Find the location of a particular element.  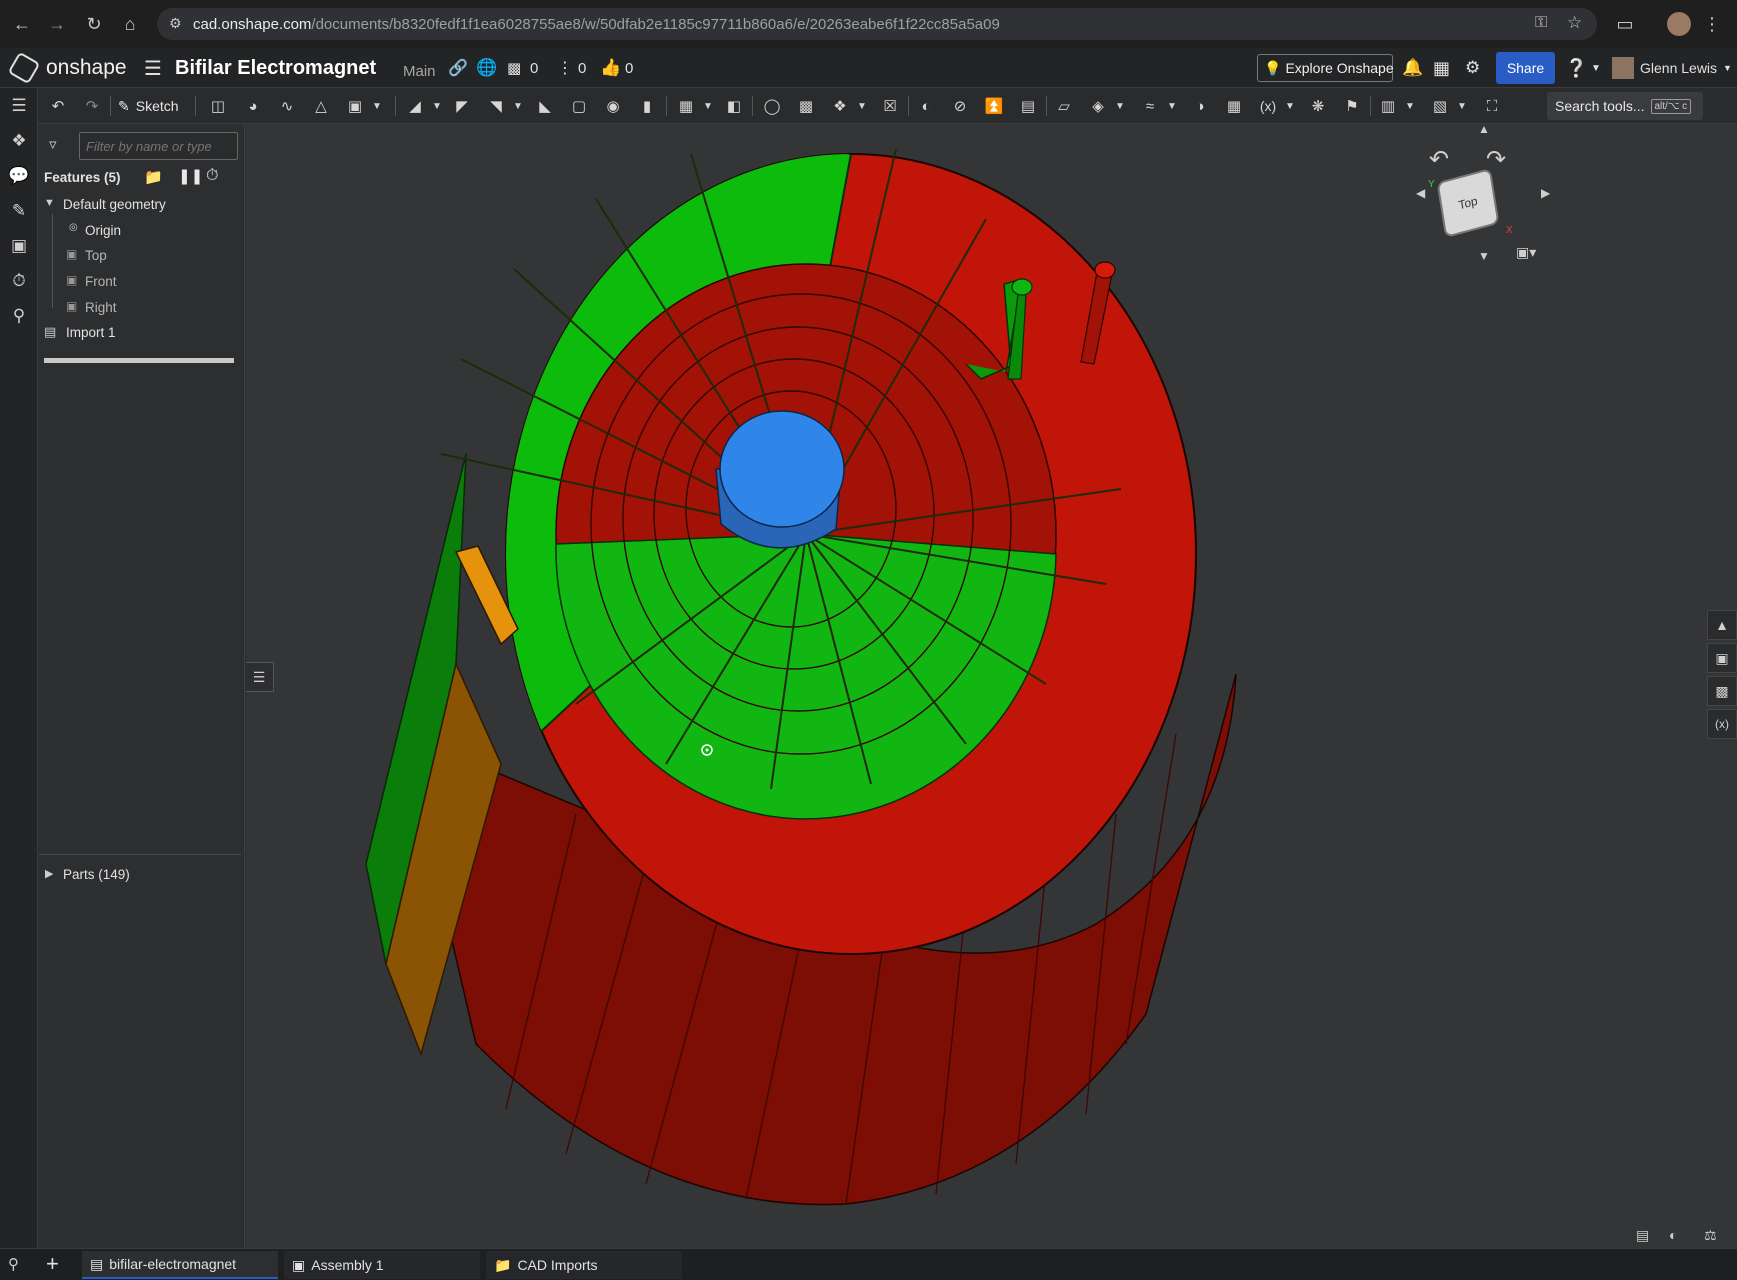

view-right-arrow-icon: ▶ is located at coordinates (1545, 193).